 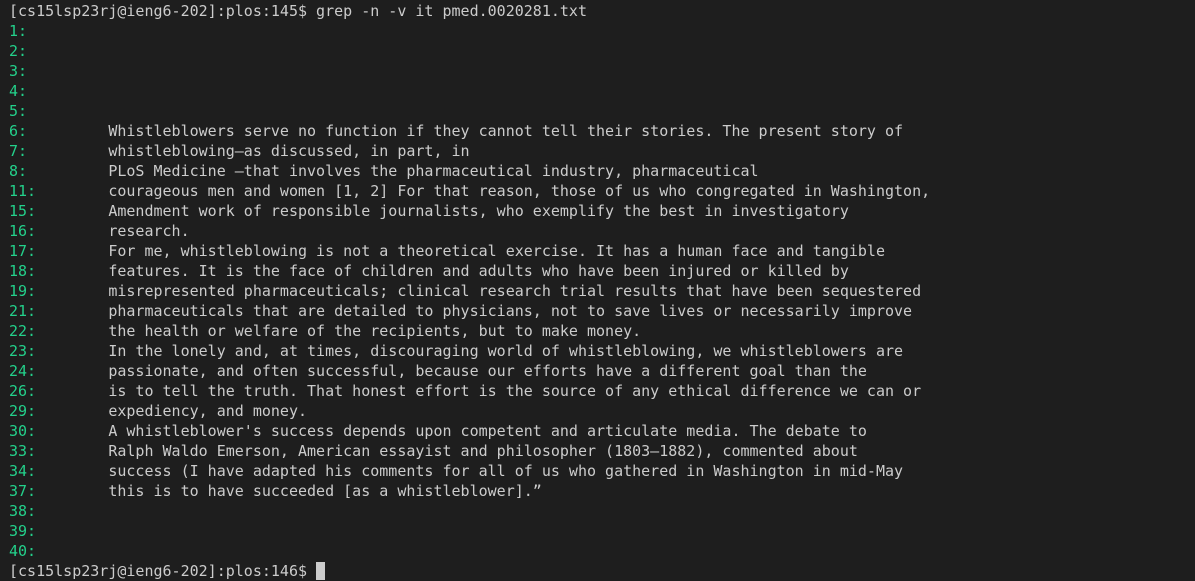 I want to click on line-number: 2:, so click(x=23, y=51).